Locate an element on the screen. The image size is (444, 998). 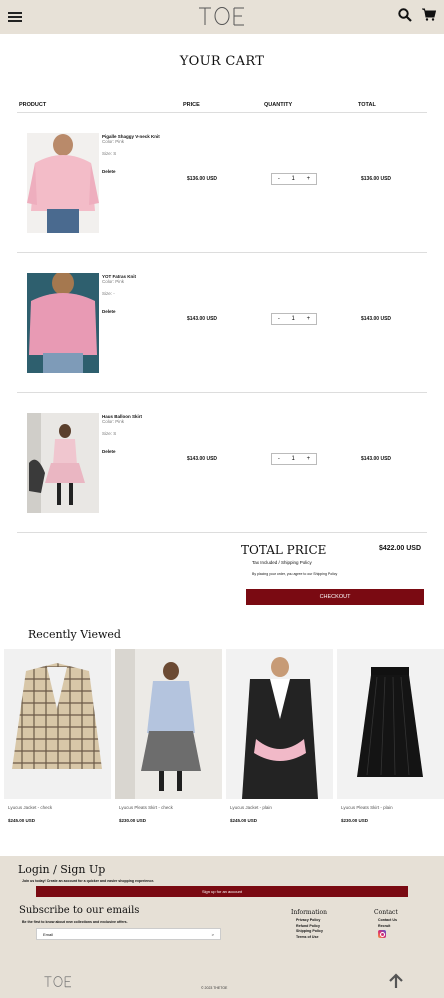
column-price: PRICE is located at coordinates (191, 105).